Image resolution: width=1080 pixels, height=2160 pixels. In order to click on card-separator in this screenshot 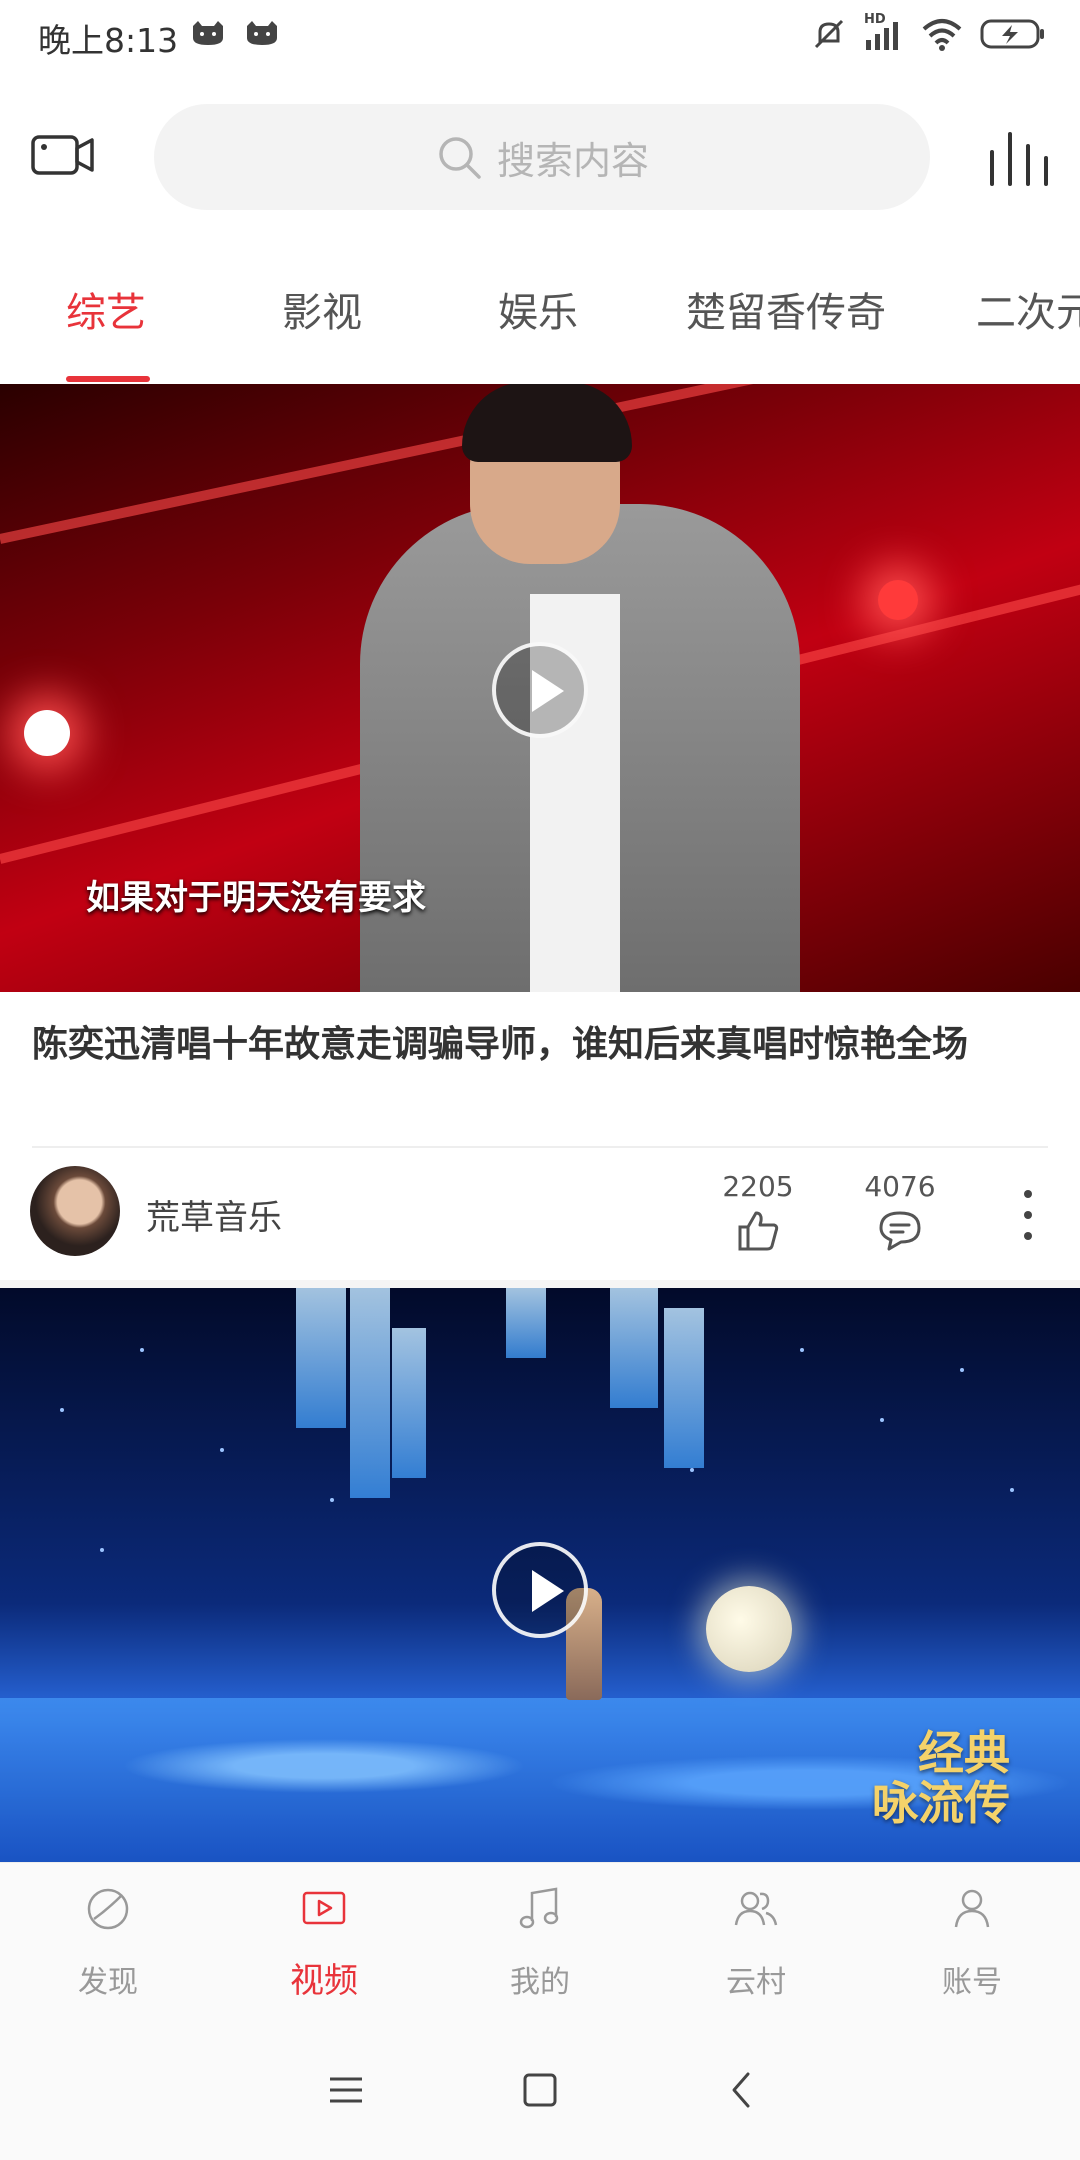, I will do `click(540, 1284)`.